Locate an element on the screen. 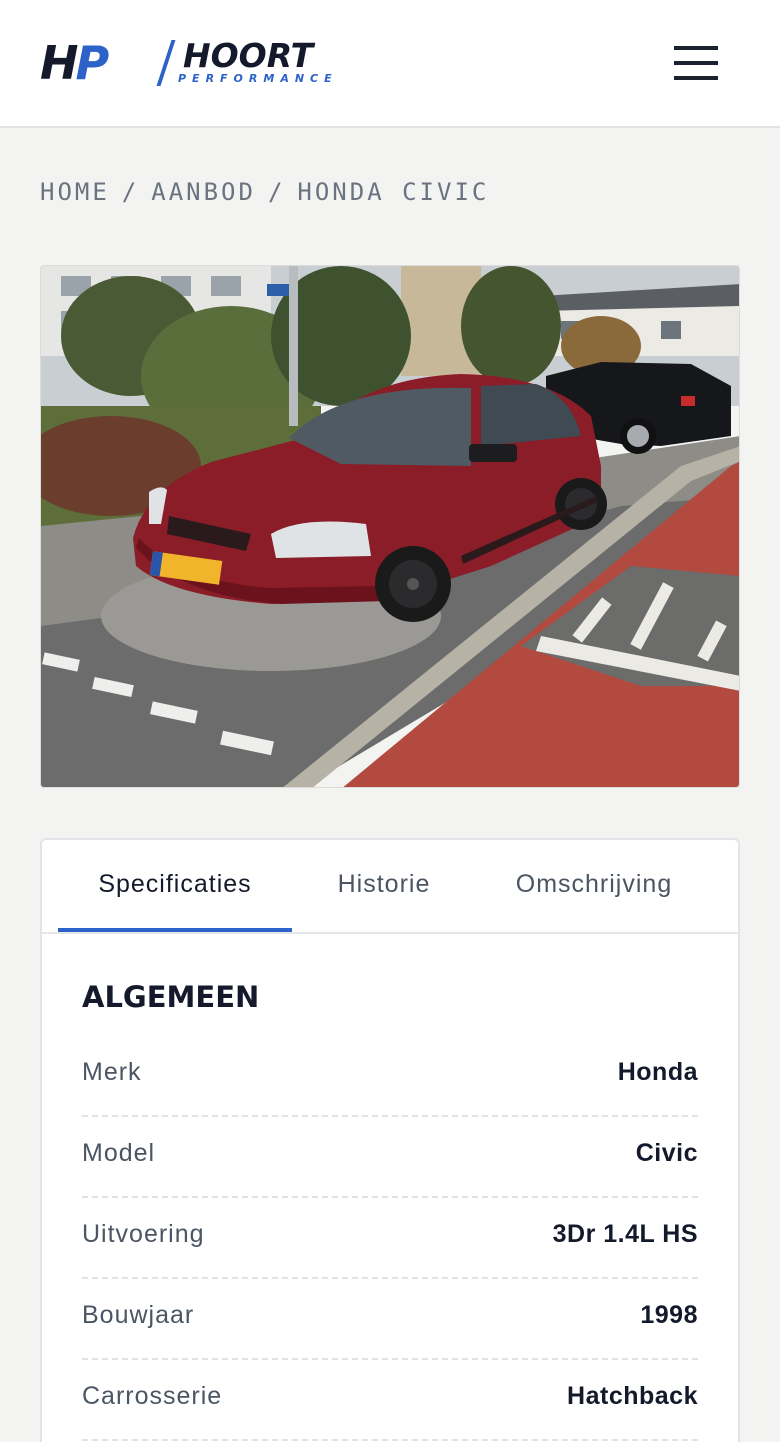 The image size is (780, 1442). spec-value: Hatchback is located at coordinates (632, 1396).